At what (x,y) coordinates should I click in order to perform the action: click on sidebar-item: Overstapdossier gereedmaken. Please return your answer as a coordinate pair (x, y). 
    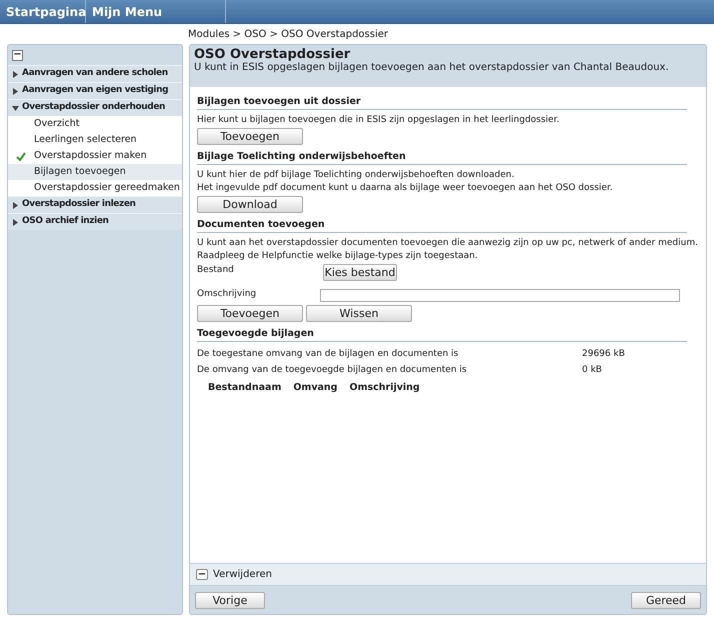
    Looking at the image, I should click on (95, 188).